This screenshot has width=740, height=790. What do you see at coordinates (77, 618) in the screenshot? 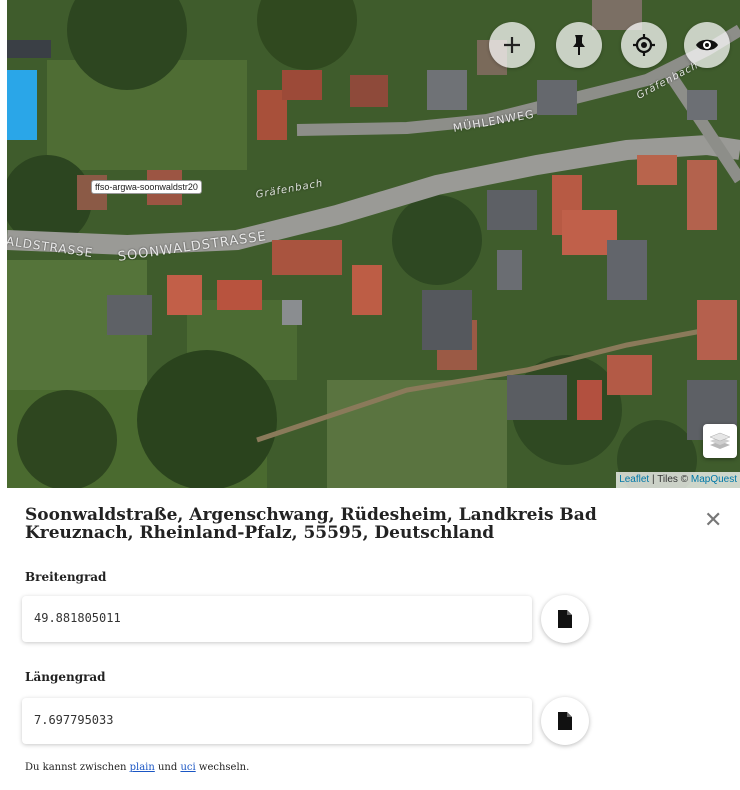
I see `latitude-value: 49.881805011` at bounding box center [77, 618].